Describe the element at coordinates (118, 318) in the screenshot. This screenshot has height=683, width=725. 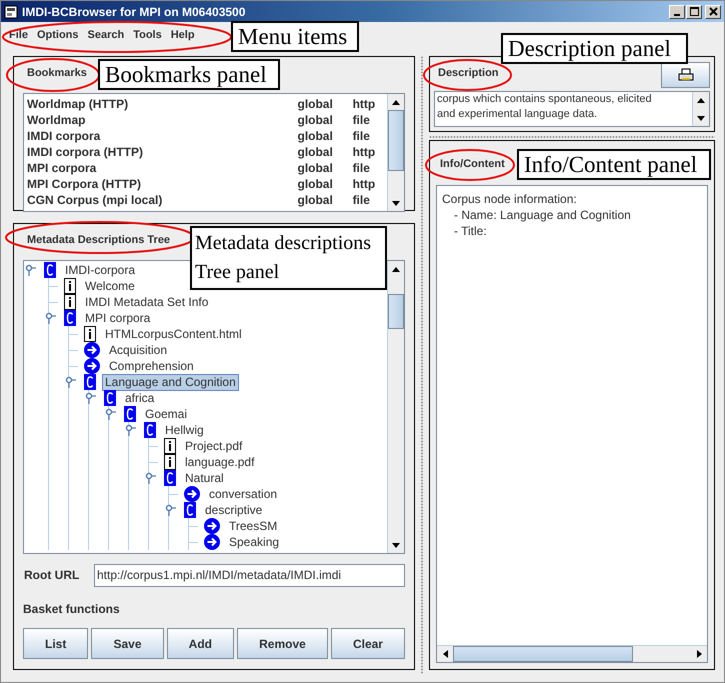
I see `tree-node: MPI corpora` at that location.